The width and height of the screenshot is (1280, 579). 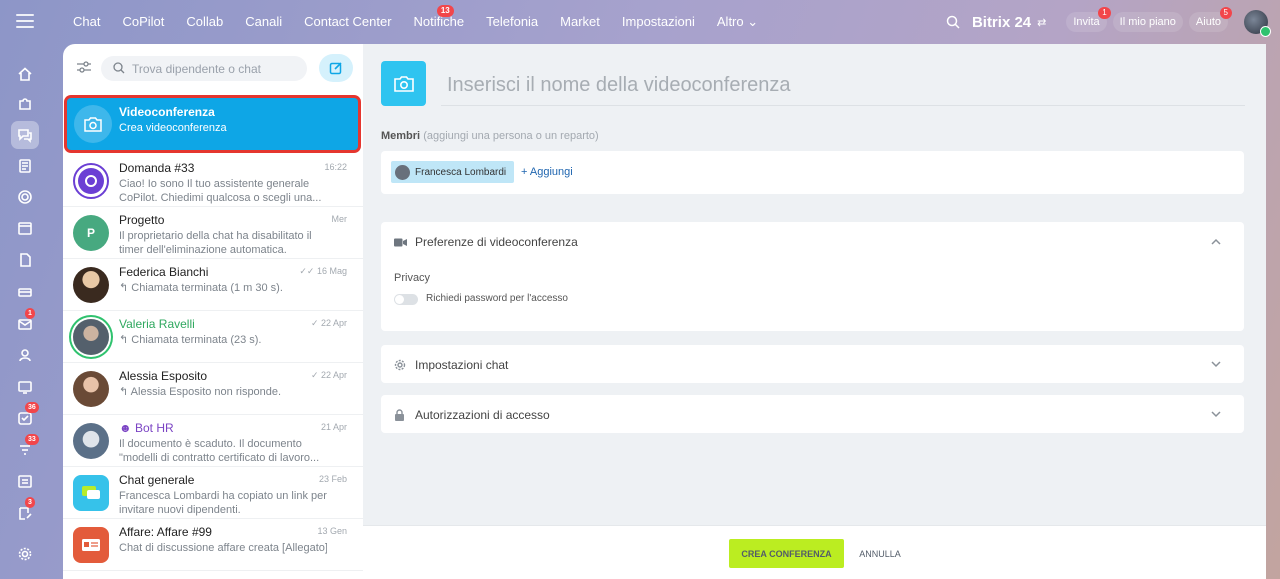 I want to click on access-permissions-header: Autorizzazioni di accesso, so click(x=472, y=415).